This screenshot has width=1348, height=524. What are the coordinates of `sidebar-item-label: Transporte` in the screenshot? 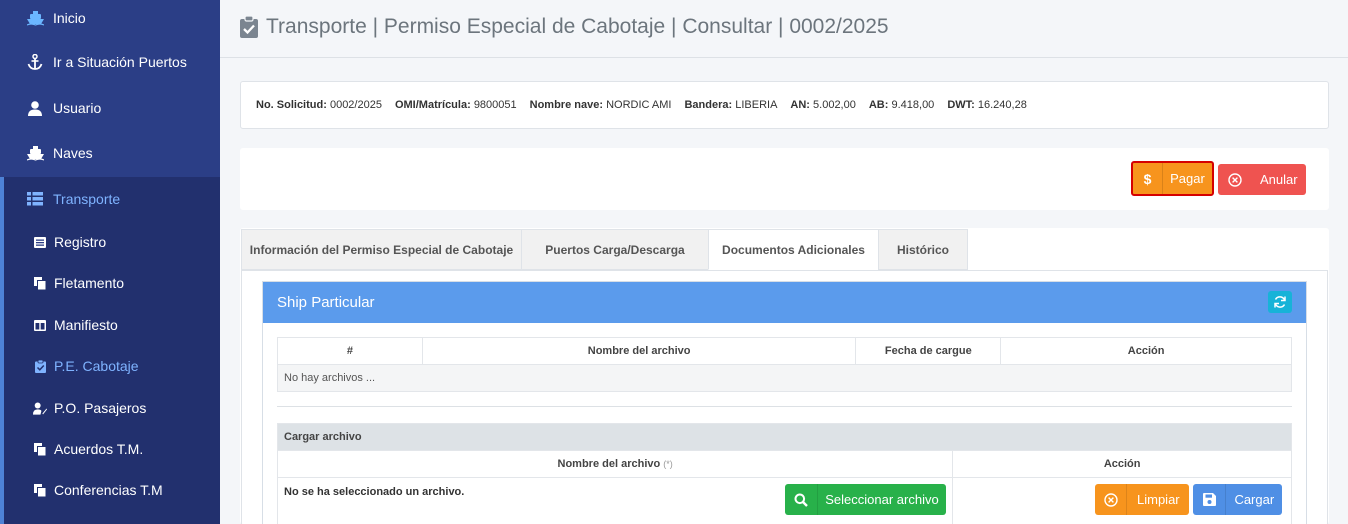 It's located at (87, 199).